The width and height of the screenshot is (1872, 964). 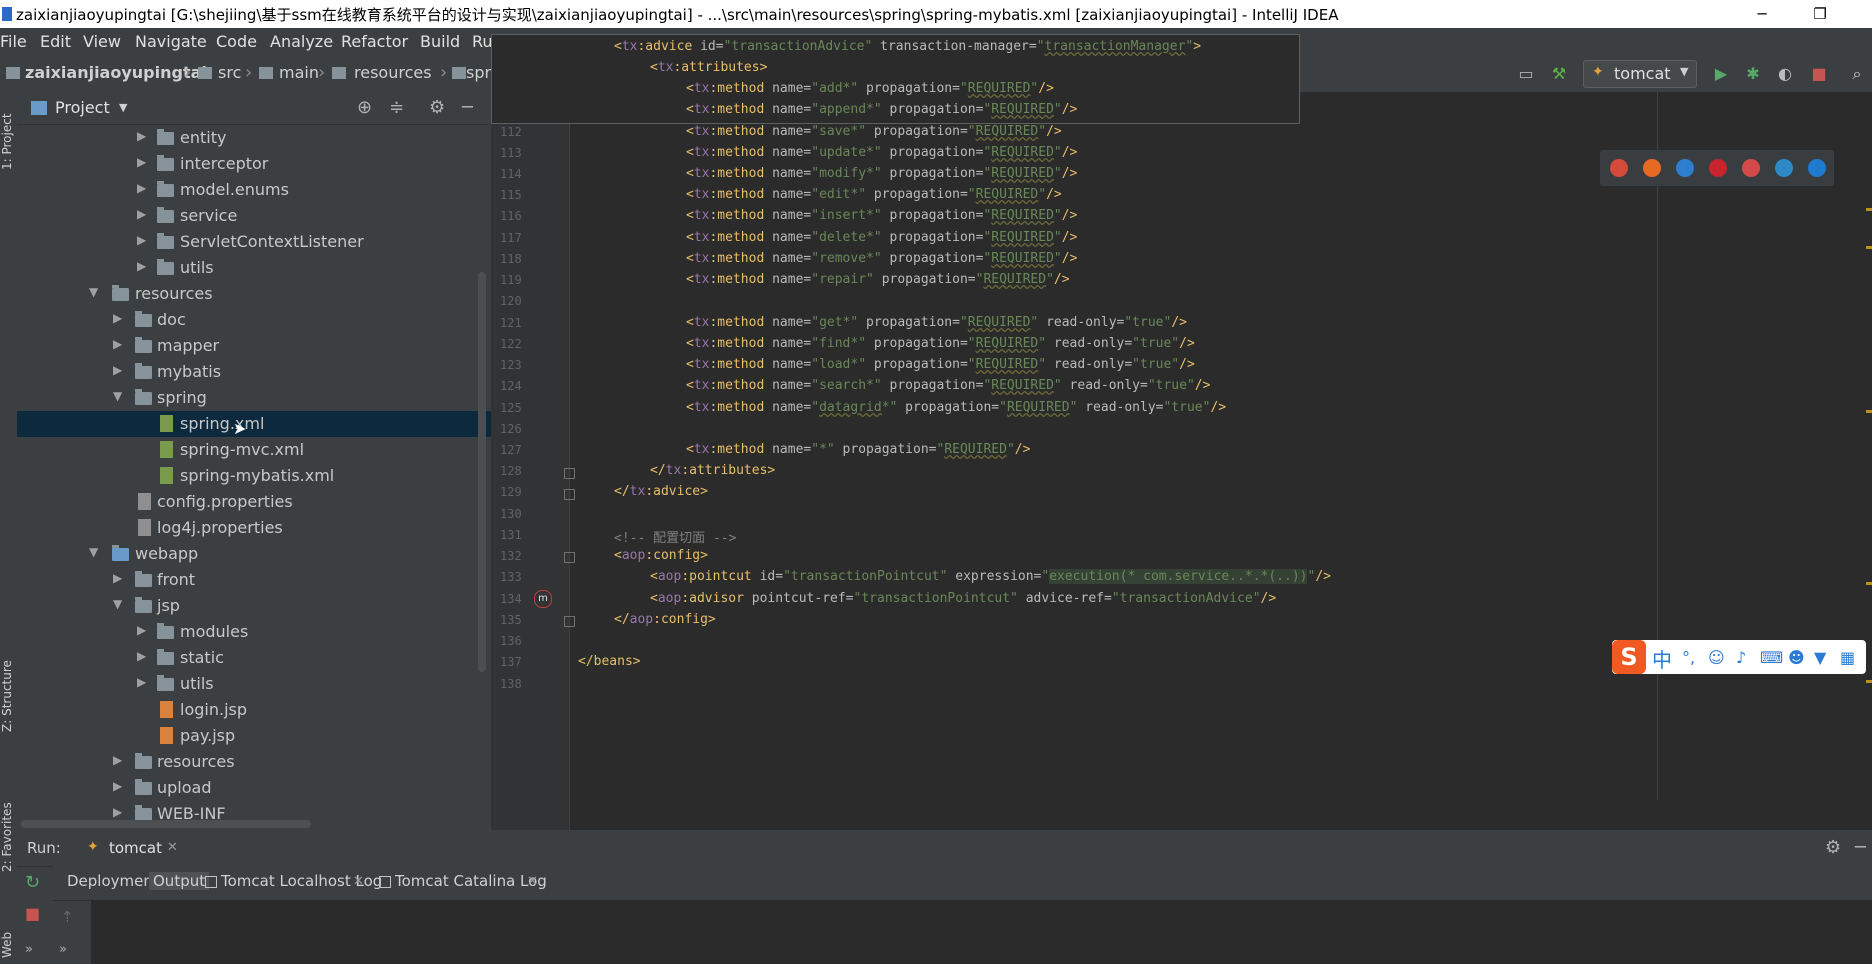 What do you see at coordinates (1753, 74) in the screenshot?
I see `debug-icon: ✱` at bounding box center [1753, 74].